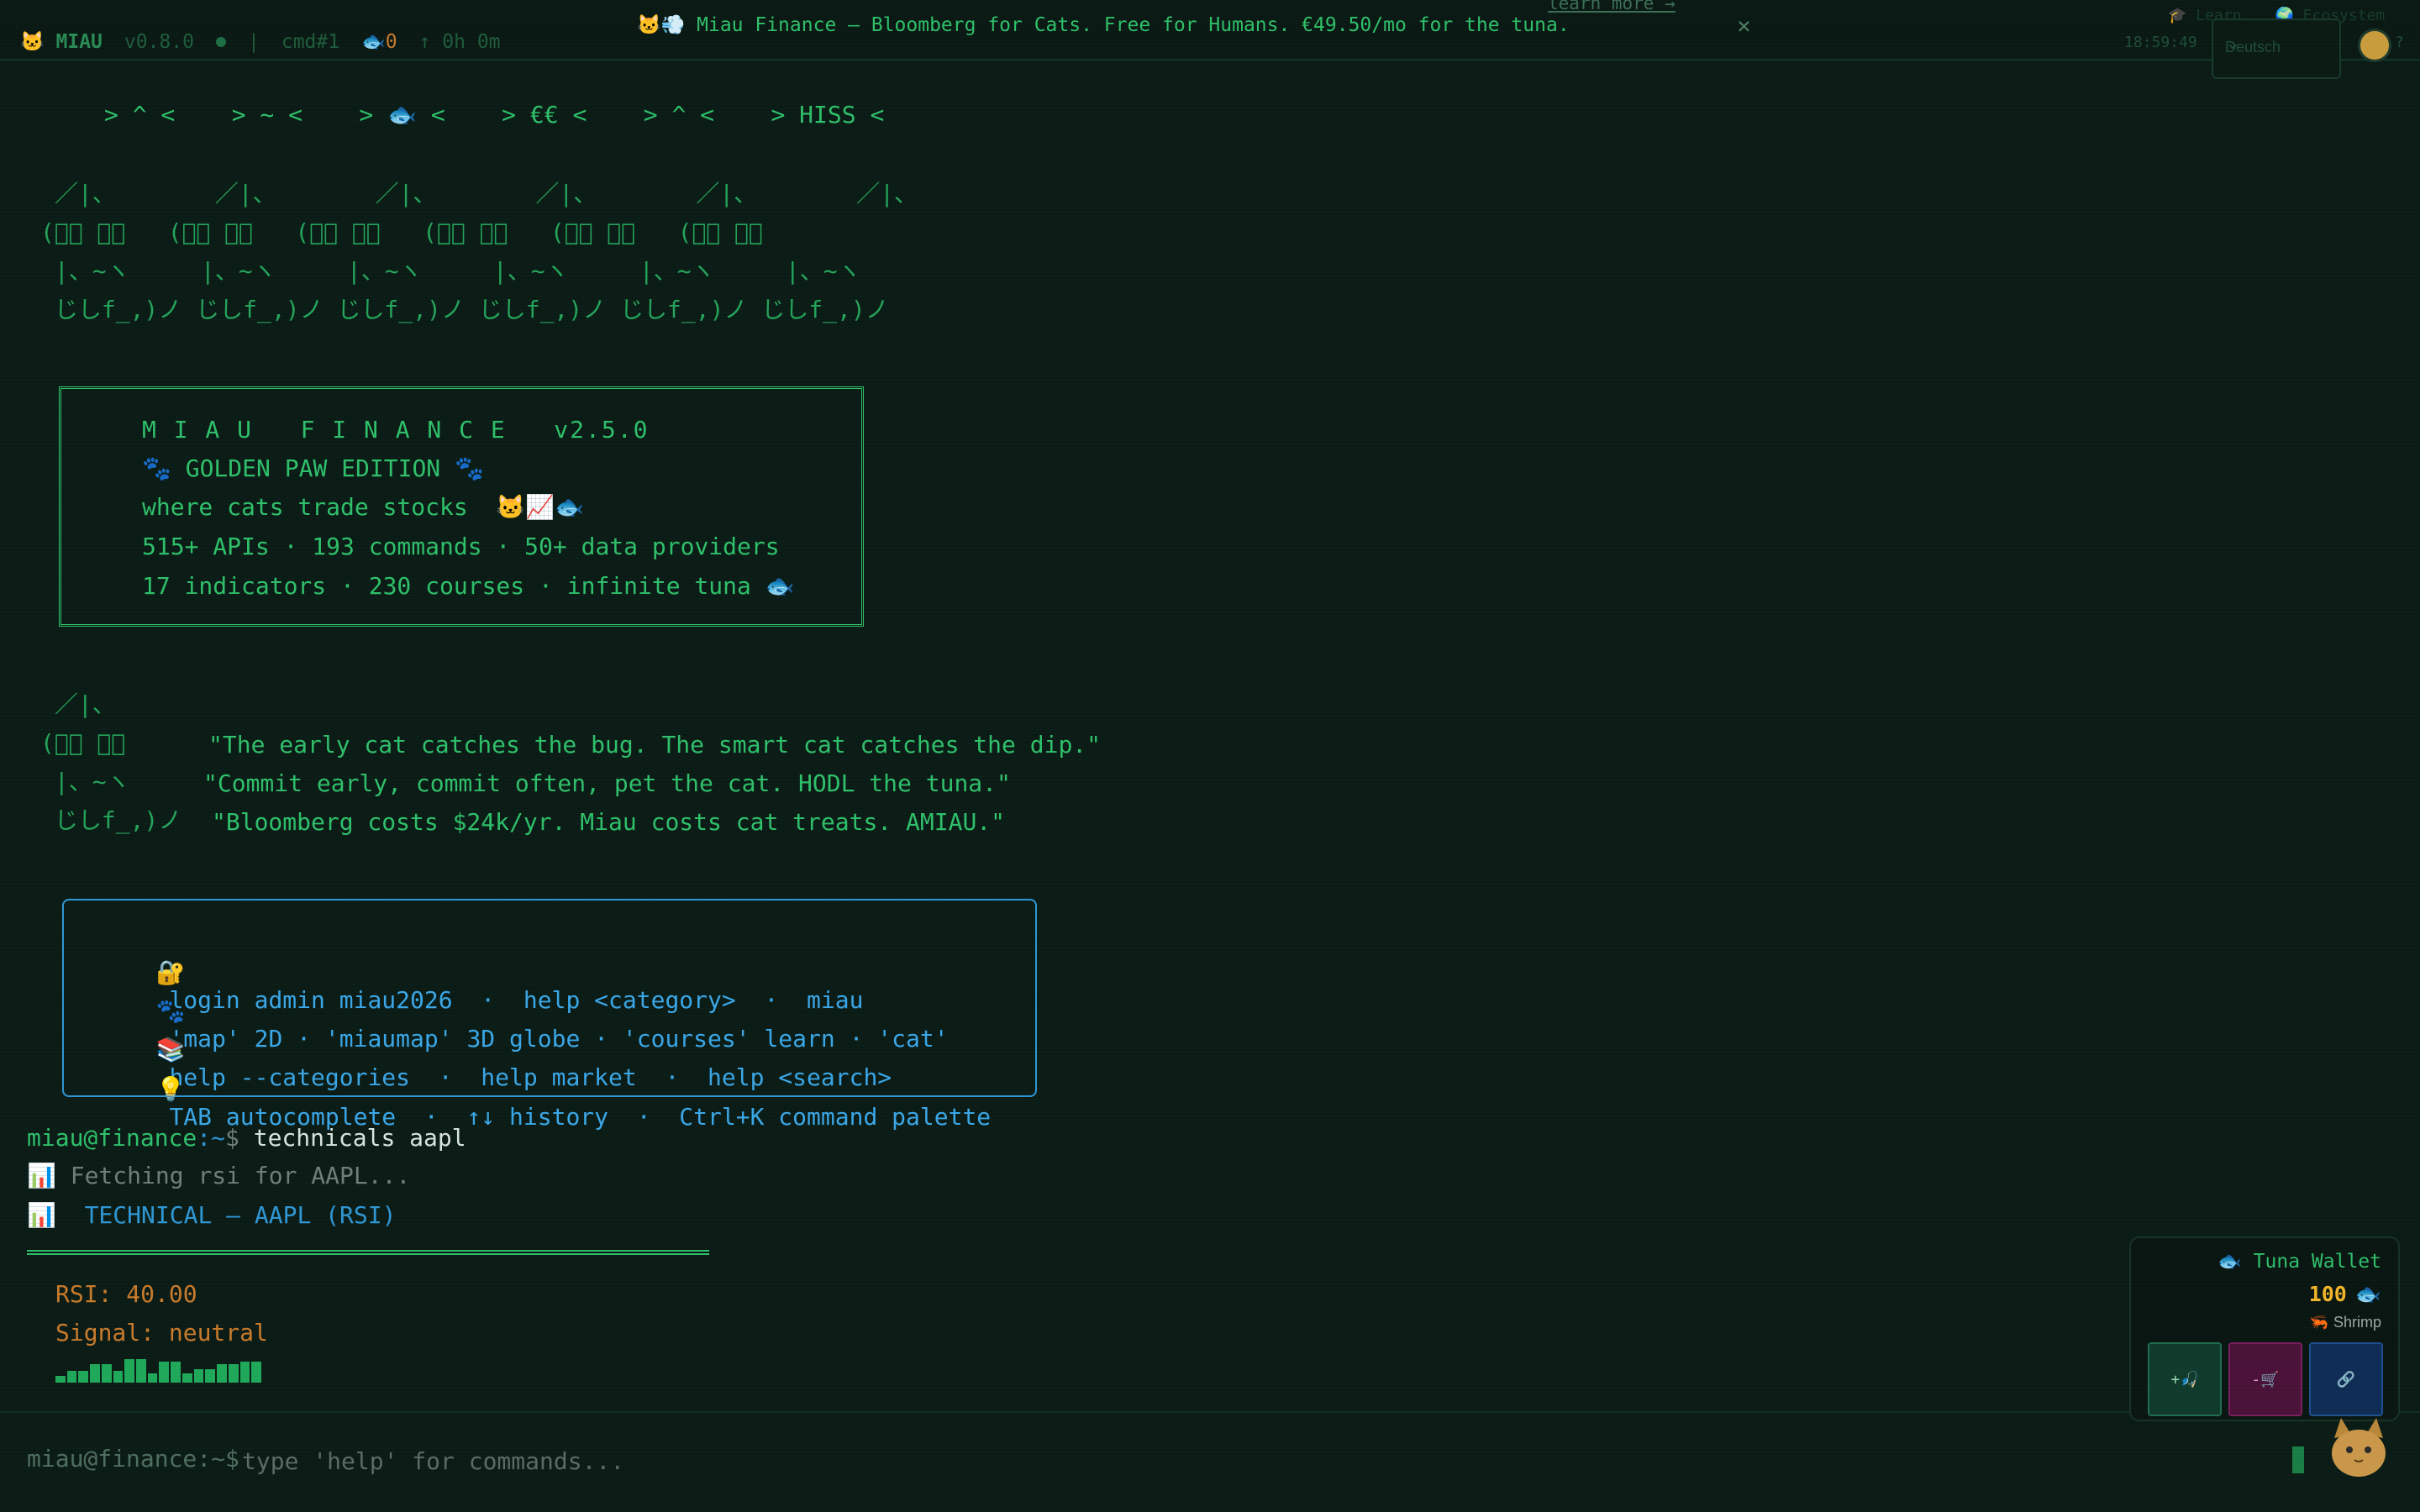 Image resolution: width=2420 pixels, height=1512 pixels. Describe the element at coordinates (111, 820) in the screenshot. I see `quote-cat-line: じしf_,)ノ` at that location.